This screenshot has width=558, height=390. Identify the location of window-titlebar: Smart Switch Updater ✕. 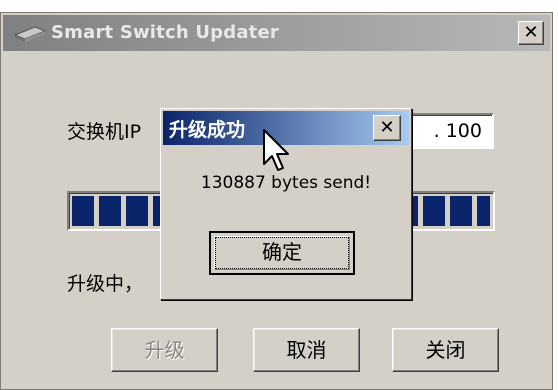
(276, 33).